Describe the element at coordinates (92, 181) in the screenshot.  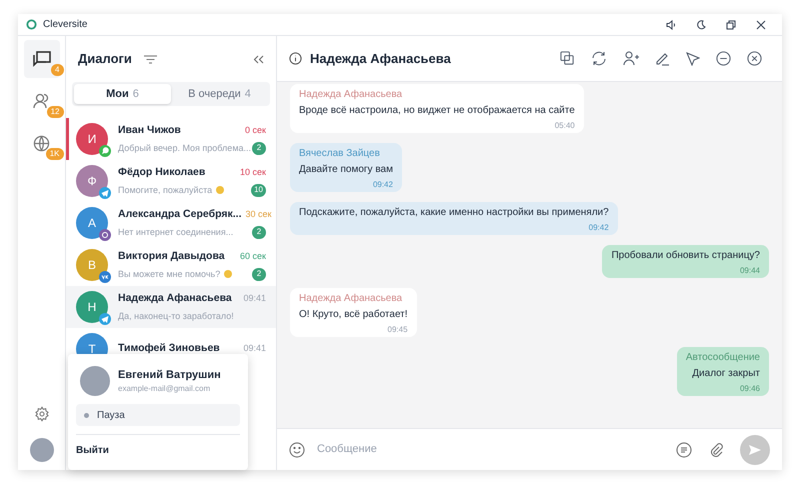
I see `contact-avatar: Ф` at that location.